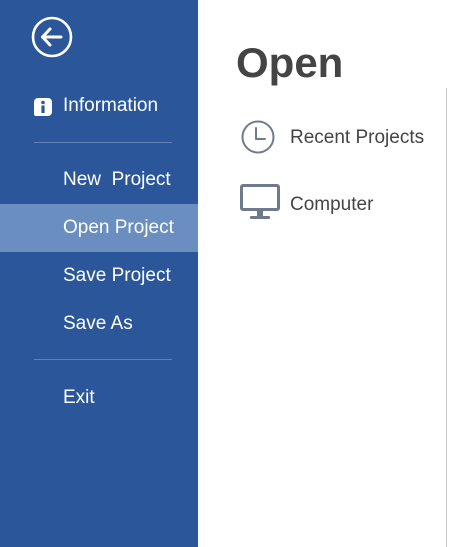 The height and width of the screenshot is (547, 454). I want to click on back-arrow-circle-icon, so click(52, 37).